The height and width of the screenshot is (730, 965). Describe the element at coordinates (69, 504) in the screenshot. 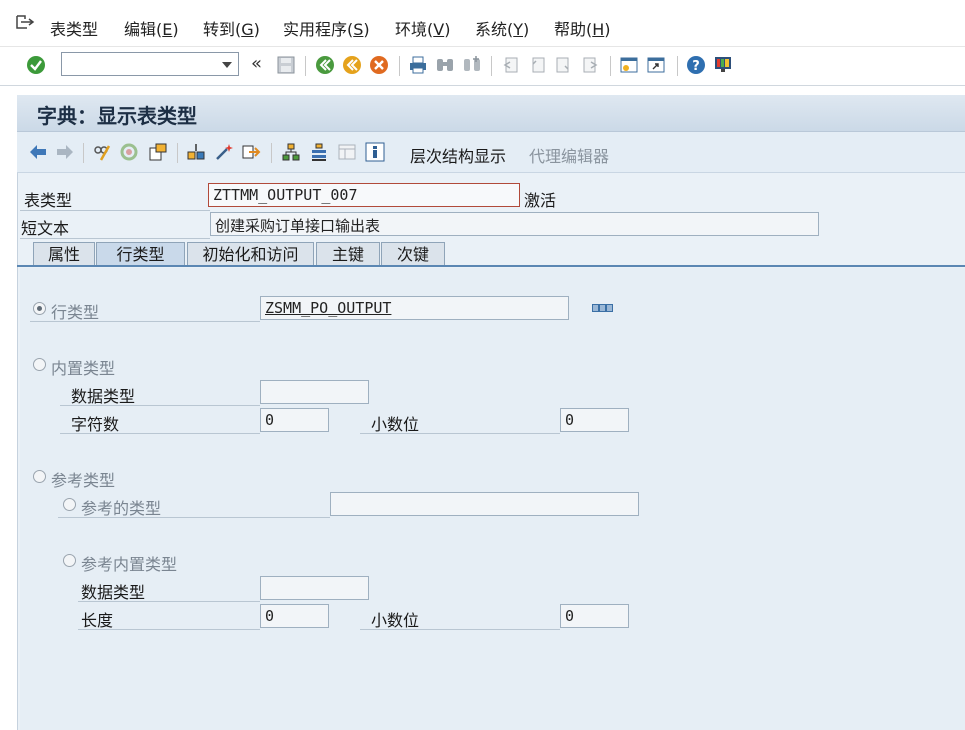

I see `ref-of-type-radio` at that location.